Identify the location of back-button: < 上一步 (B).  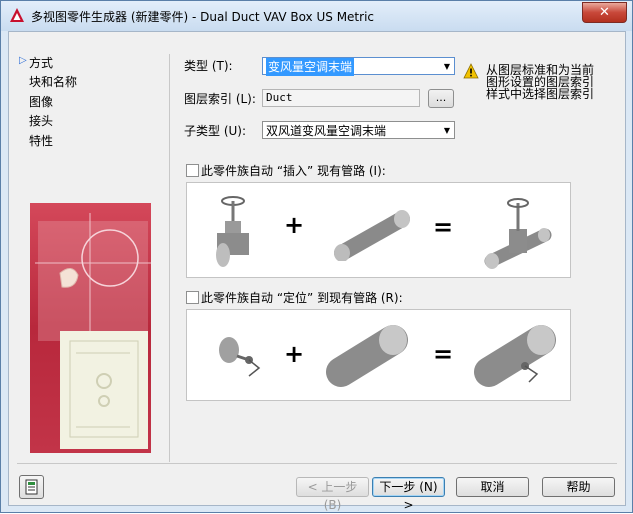
(332, 494).